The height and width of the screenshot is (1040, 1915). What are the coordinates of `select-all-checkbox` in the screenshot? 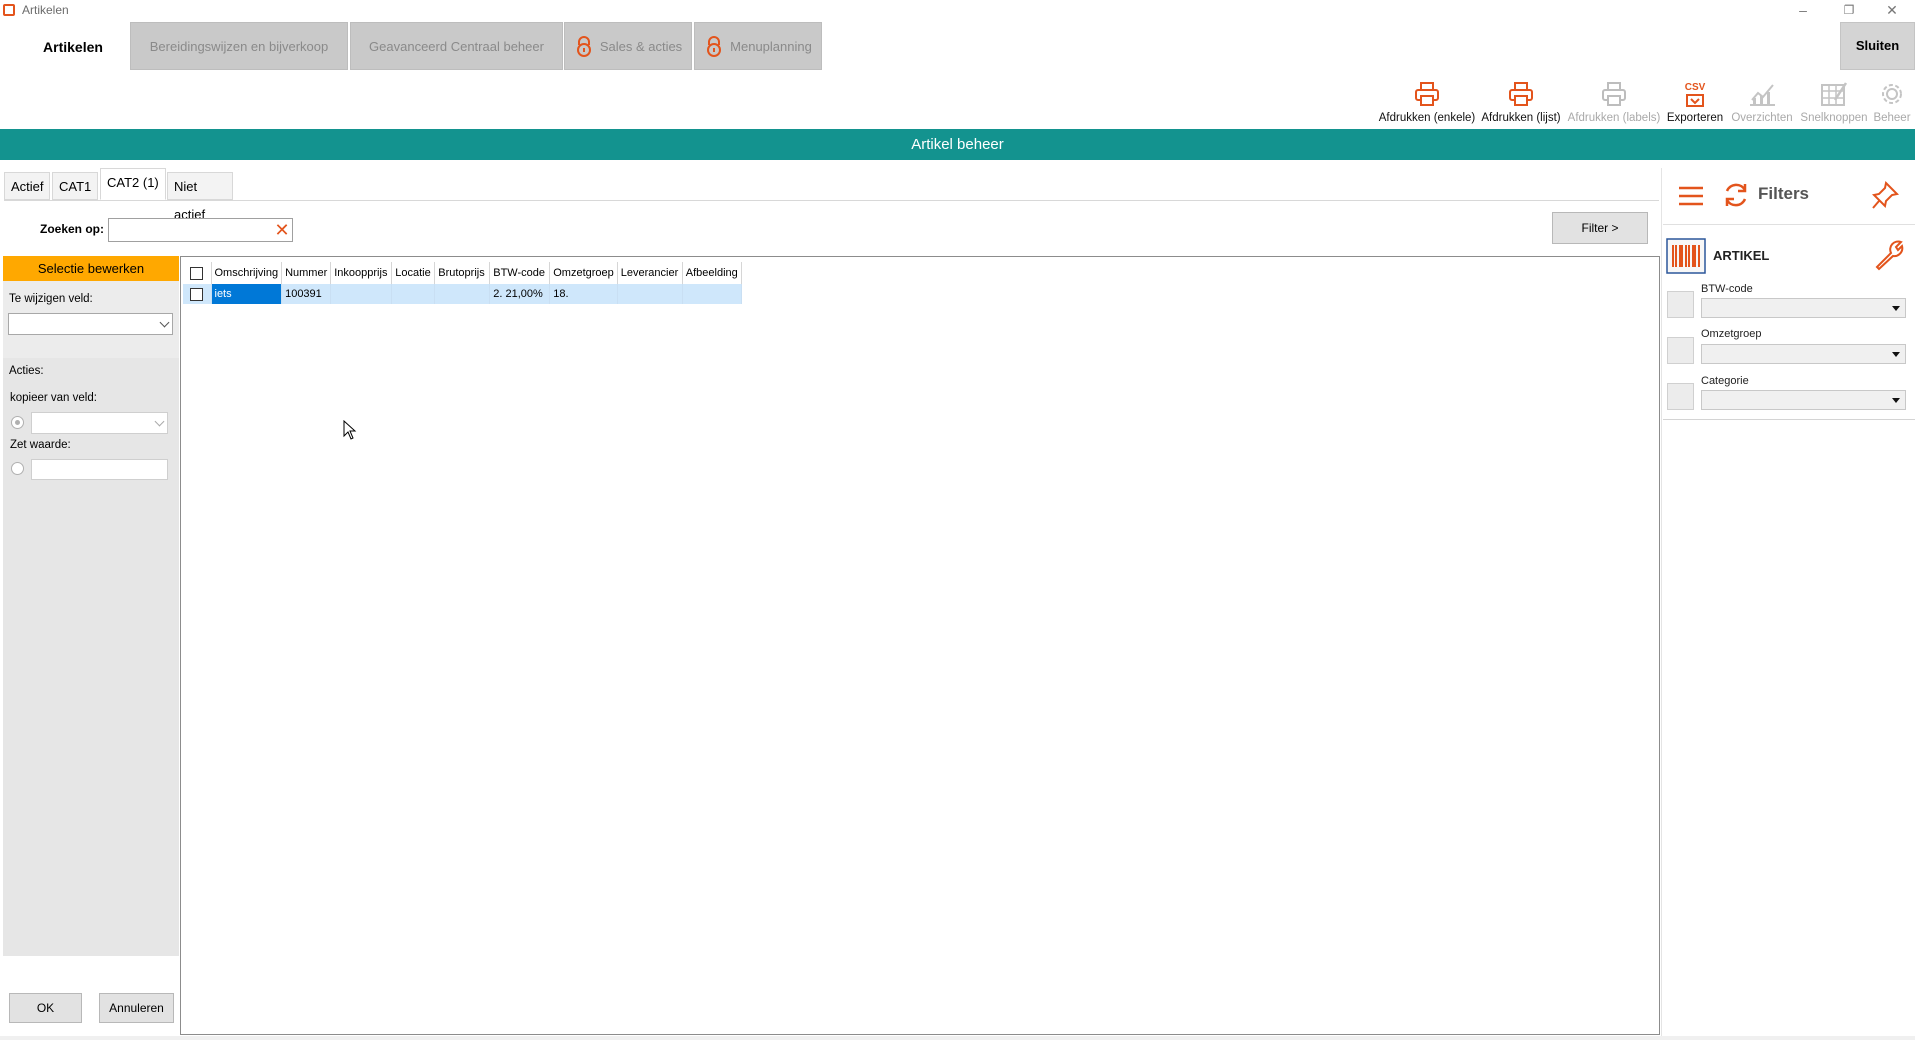 It's located at (197, 273).